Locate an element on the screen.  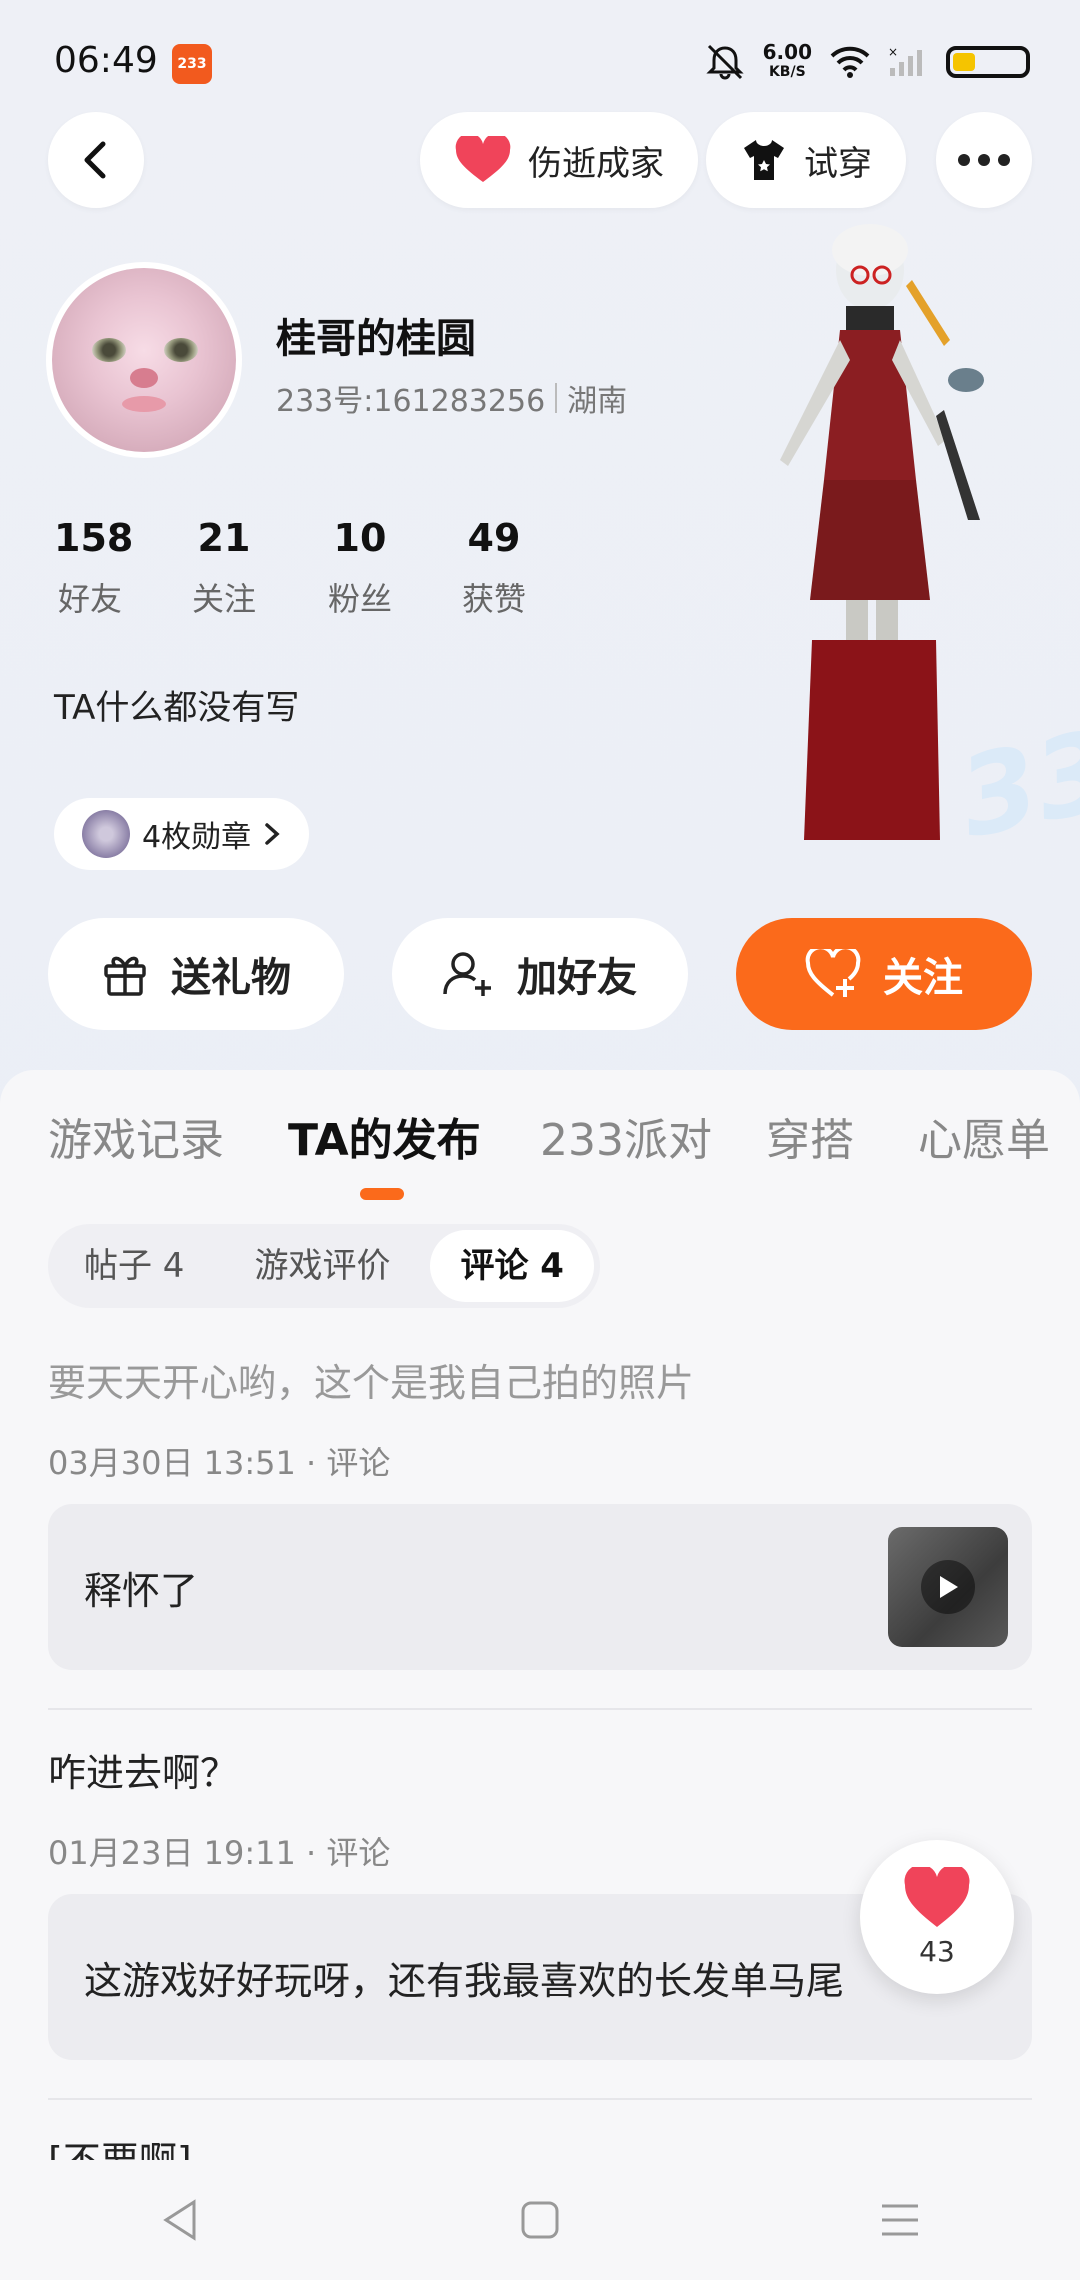
comment-card: 释怀了 is located at coordinates (540, 1587).